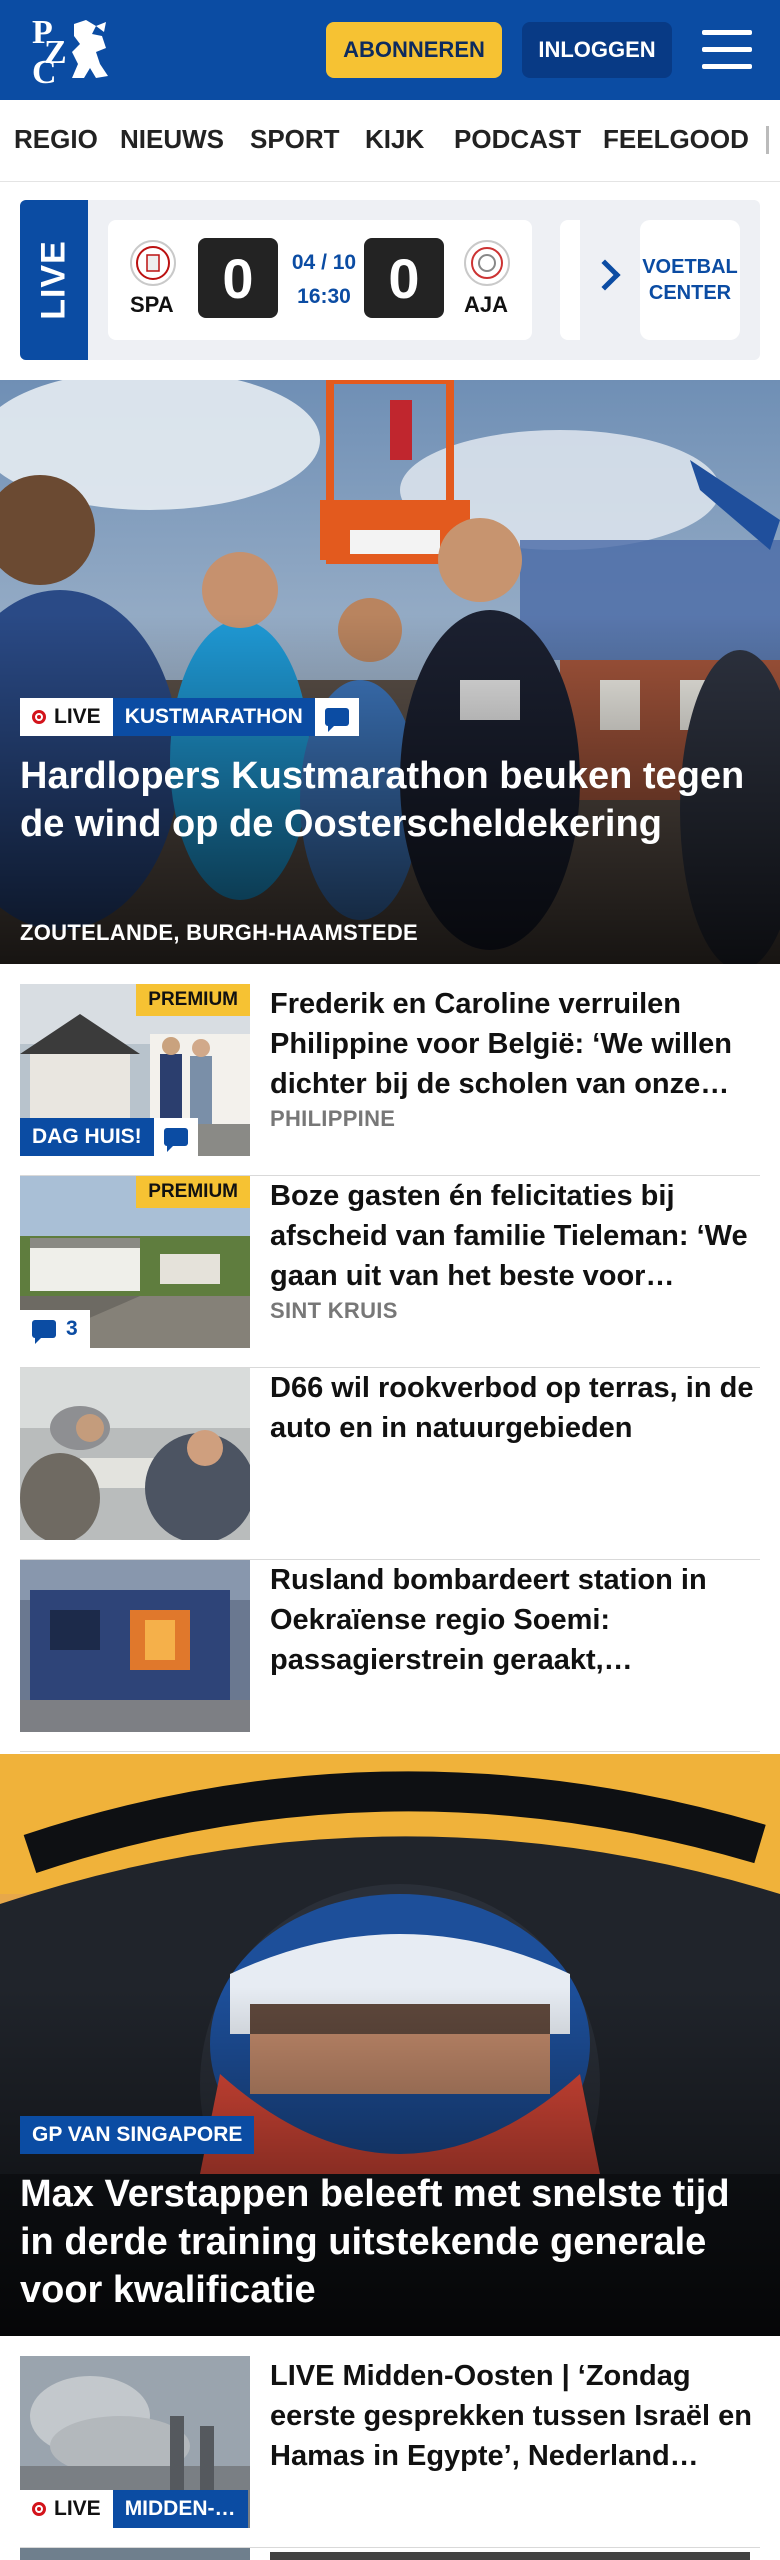 Image resolution: width=780 pixels, height=2560 pixels. Describe the element at coordinates (152, 304) in the screenshot. I see `home-team: SPA` at that location.